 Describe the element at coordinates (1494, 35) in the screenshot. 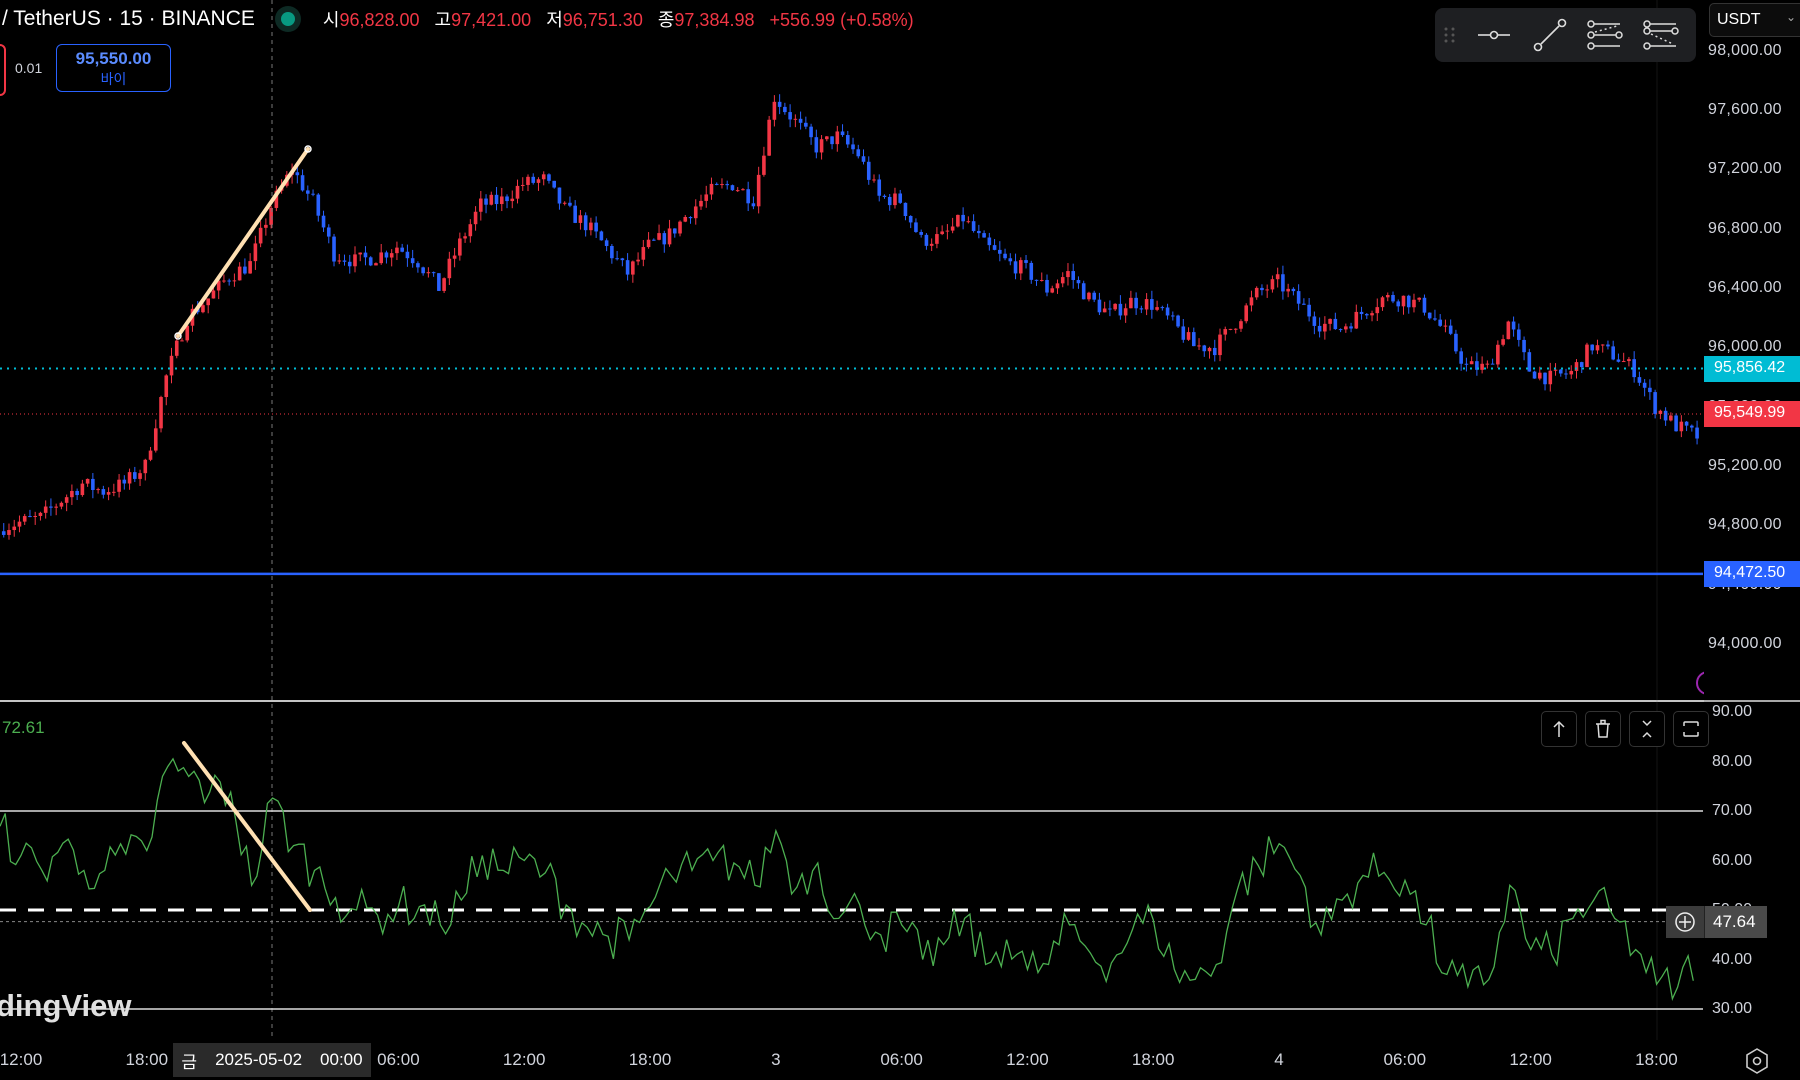

I see `horizontal-line-icon` at that location.